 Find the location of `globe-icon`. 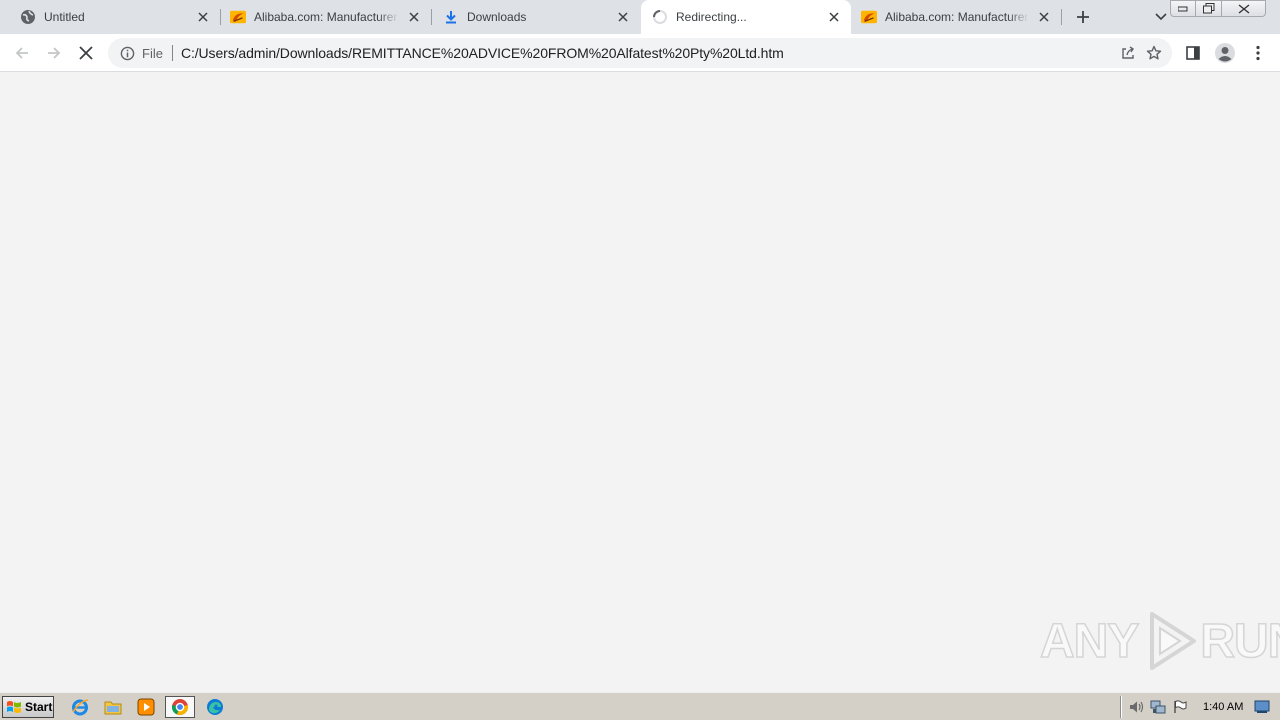

globe-icon is located at coordinates (28, 17).